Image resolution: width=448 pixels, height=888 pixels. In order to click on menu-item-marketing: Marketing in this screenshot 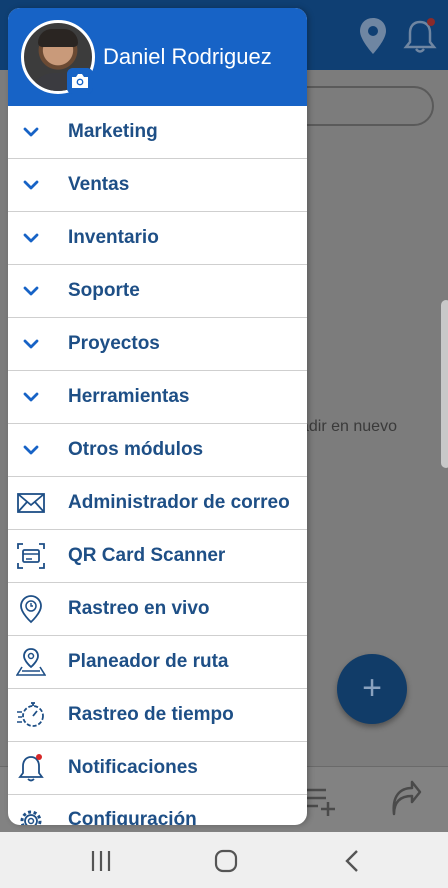, I will do `click(157, 132)`.